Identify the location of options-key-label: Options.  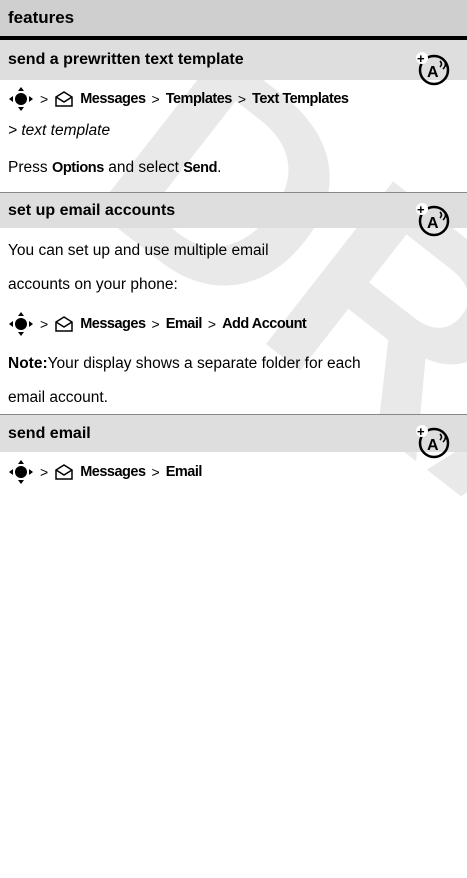
(77, 168).